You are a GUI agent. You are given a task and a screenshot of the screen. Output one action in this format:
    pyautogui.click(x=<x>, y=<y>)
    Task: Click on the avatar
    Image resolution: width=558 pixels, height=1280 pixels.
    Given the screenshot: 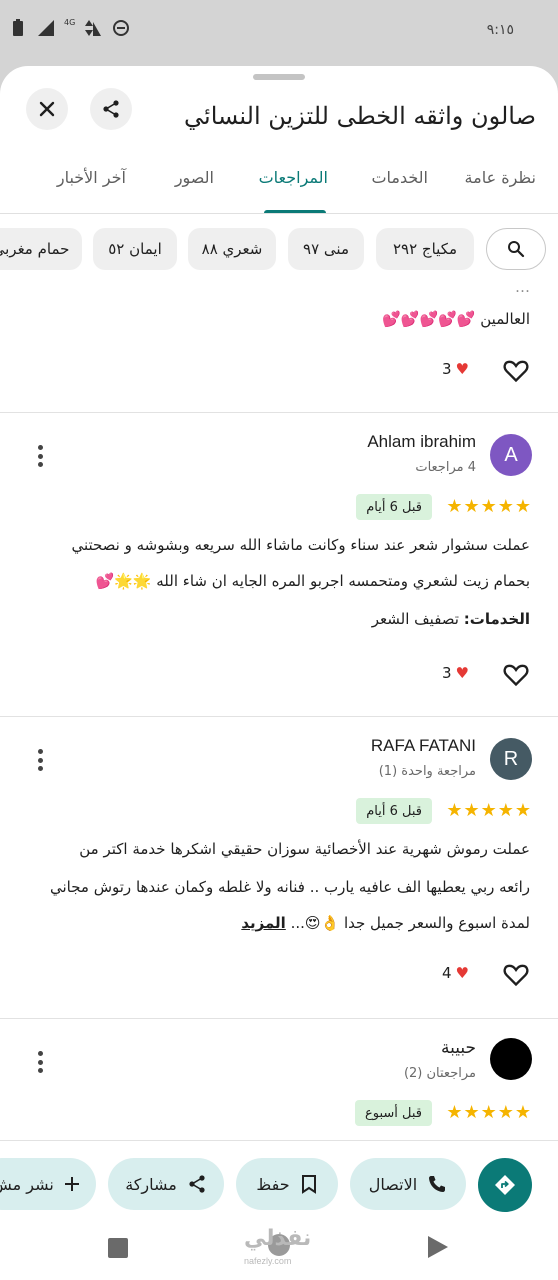 What is the action you would take?
    pyautogui.click(x=511, y=1059)
    